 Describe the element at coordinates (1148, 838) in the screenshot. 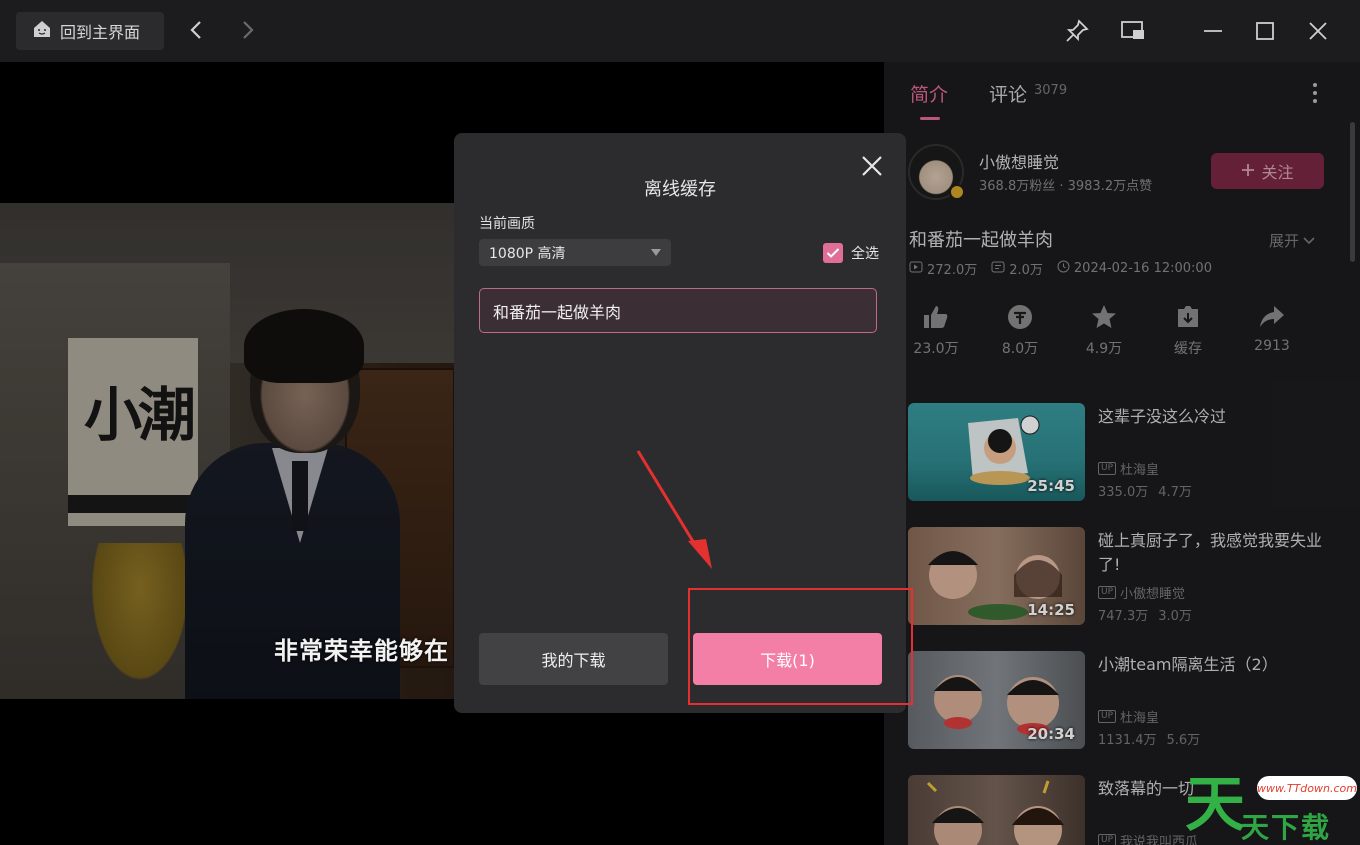

I see `recommended-author: UP 我说我叫西瓜` at that location.